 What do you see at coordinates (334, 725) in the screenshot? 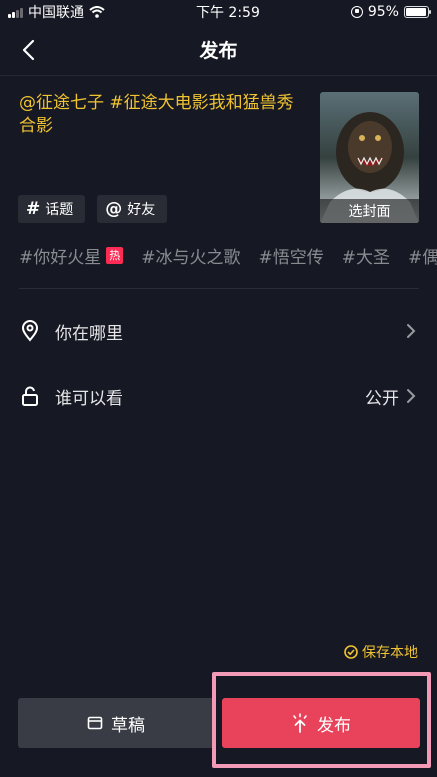
I see `publish-label: 发布` at bounding box center [334, 725].